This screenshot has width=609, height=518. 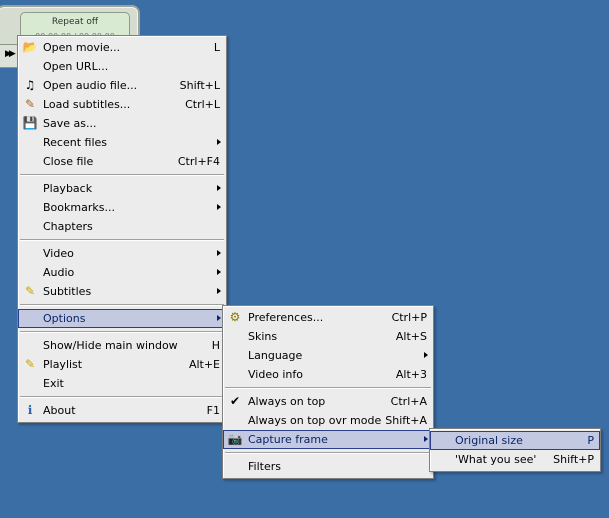 What do you see at coordinates (199, 85) in the screenshot?
I see `menu-item-shortcut: Shift+L` at bounding box center [199, 85].